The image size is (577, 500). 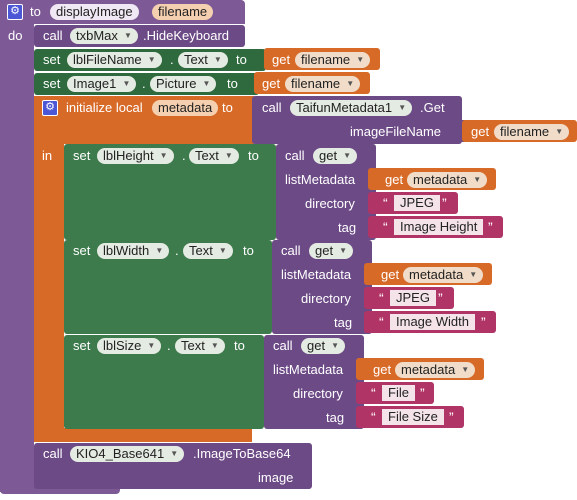 I want to click on kio4-base64-dropdown: KIO4_Base641 ▼, so click(x=127, y=454).